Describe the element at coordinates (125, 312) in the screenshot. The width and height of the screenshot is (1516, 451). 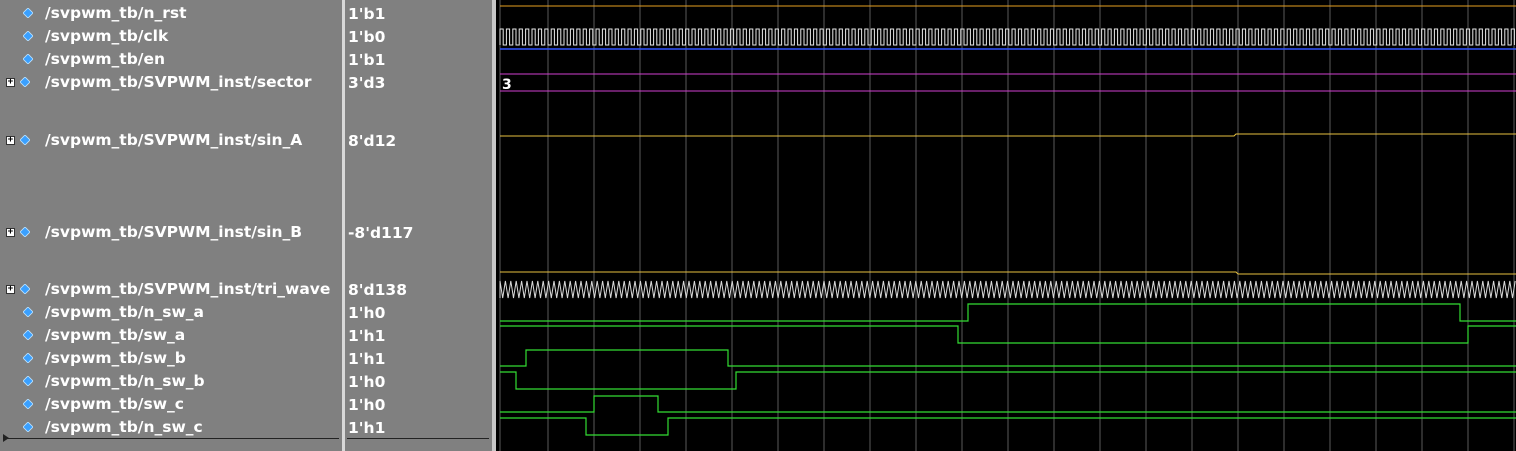
I see `signal-name: /svpwm_tb/n_sw_a` at that location.